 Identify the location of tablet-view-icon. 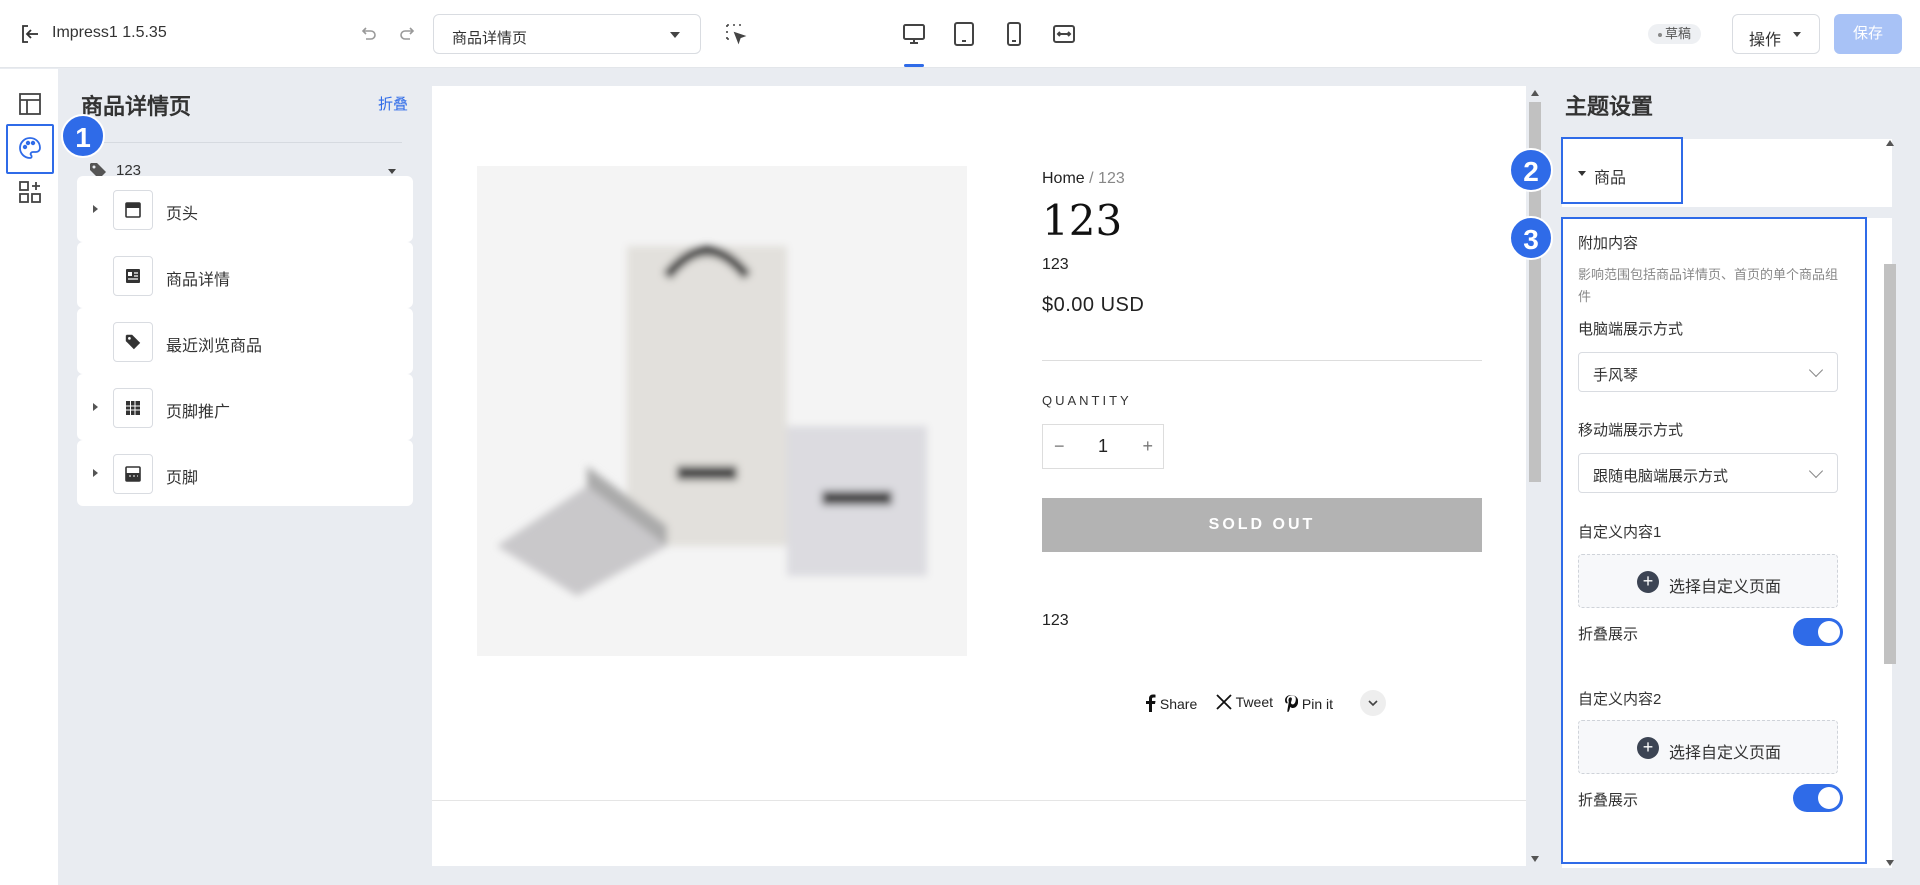
(964, 34).